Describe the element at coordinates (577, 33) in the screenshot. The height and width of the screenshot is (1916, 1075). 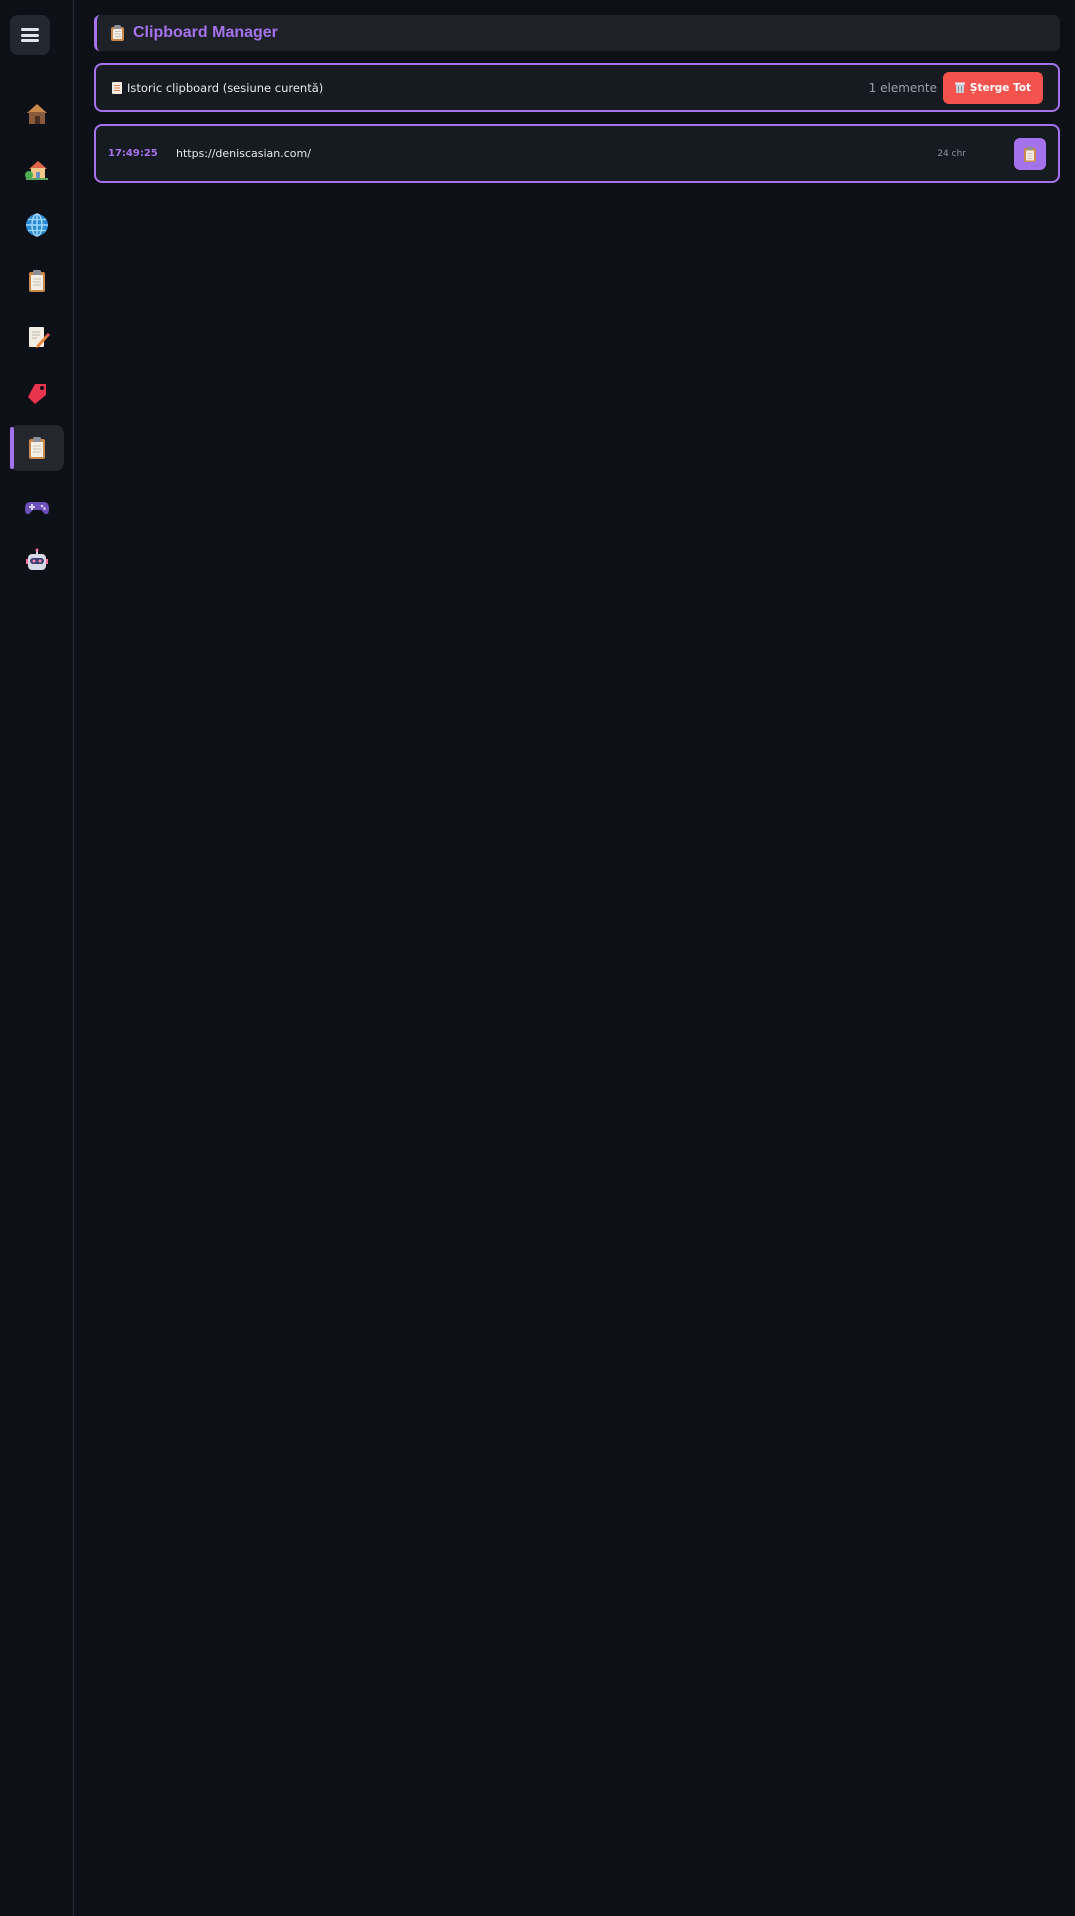
I see `page-header: Clipboard Manager` at that location.